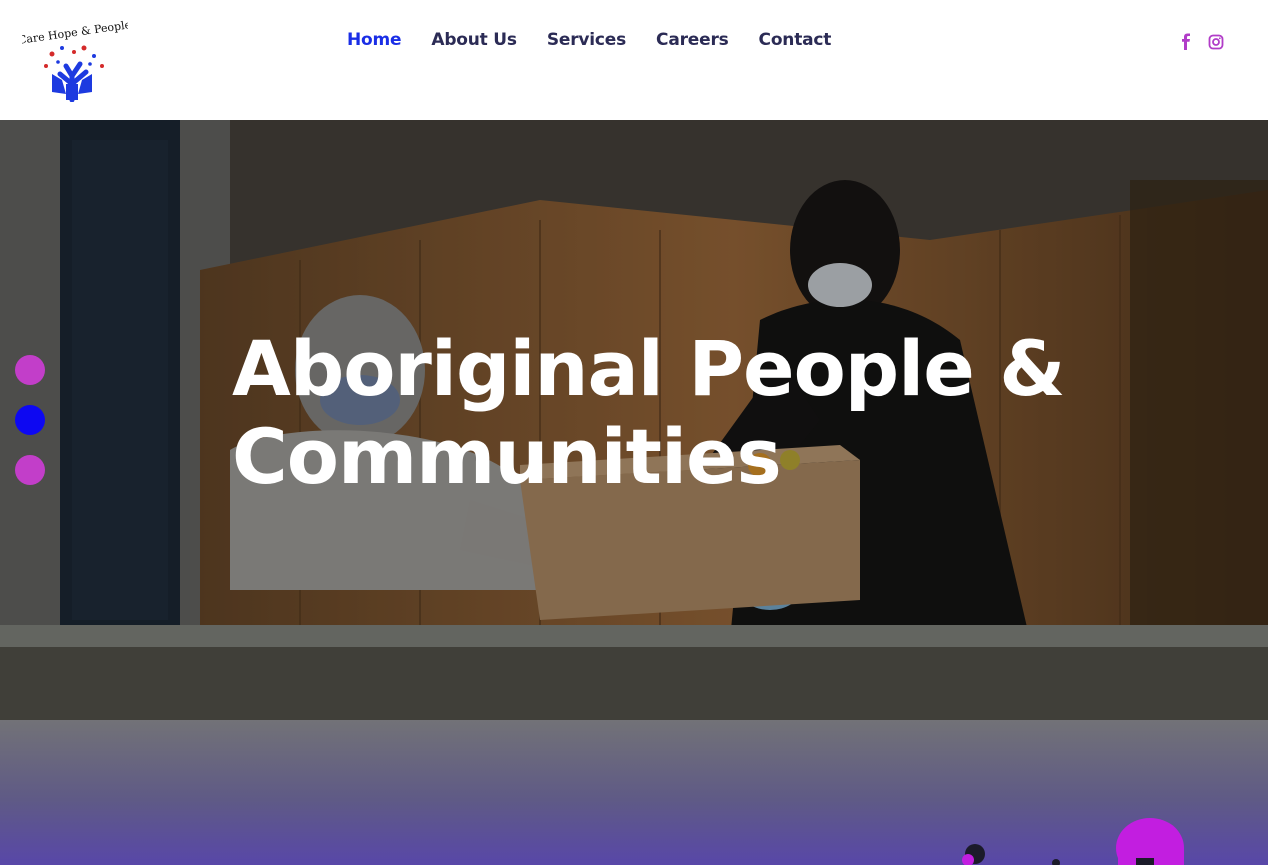  I want to click on hero-title-line1: Aboriginal People &, so click(649, 368).